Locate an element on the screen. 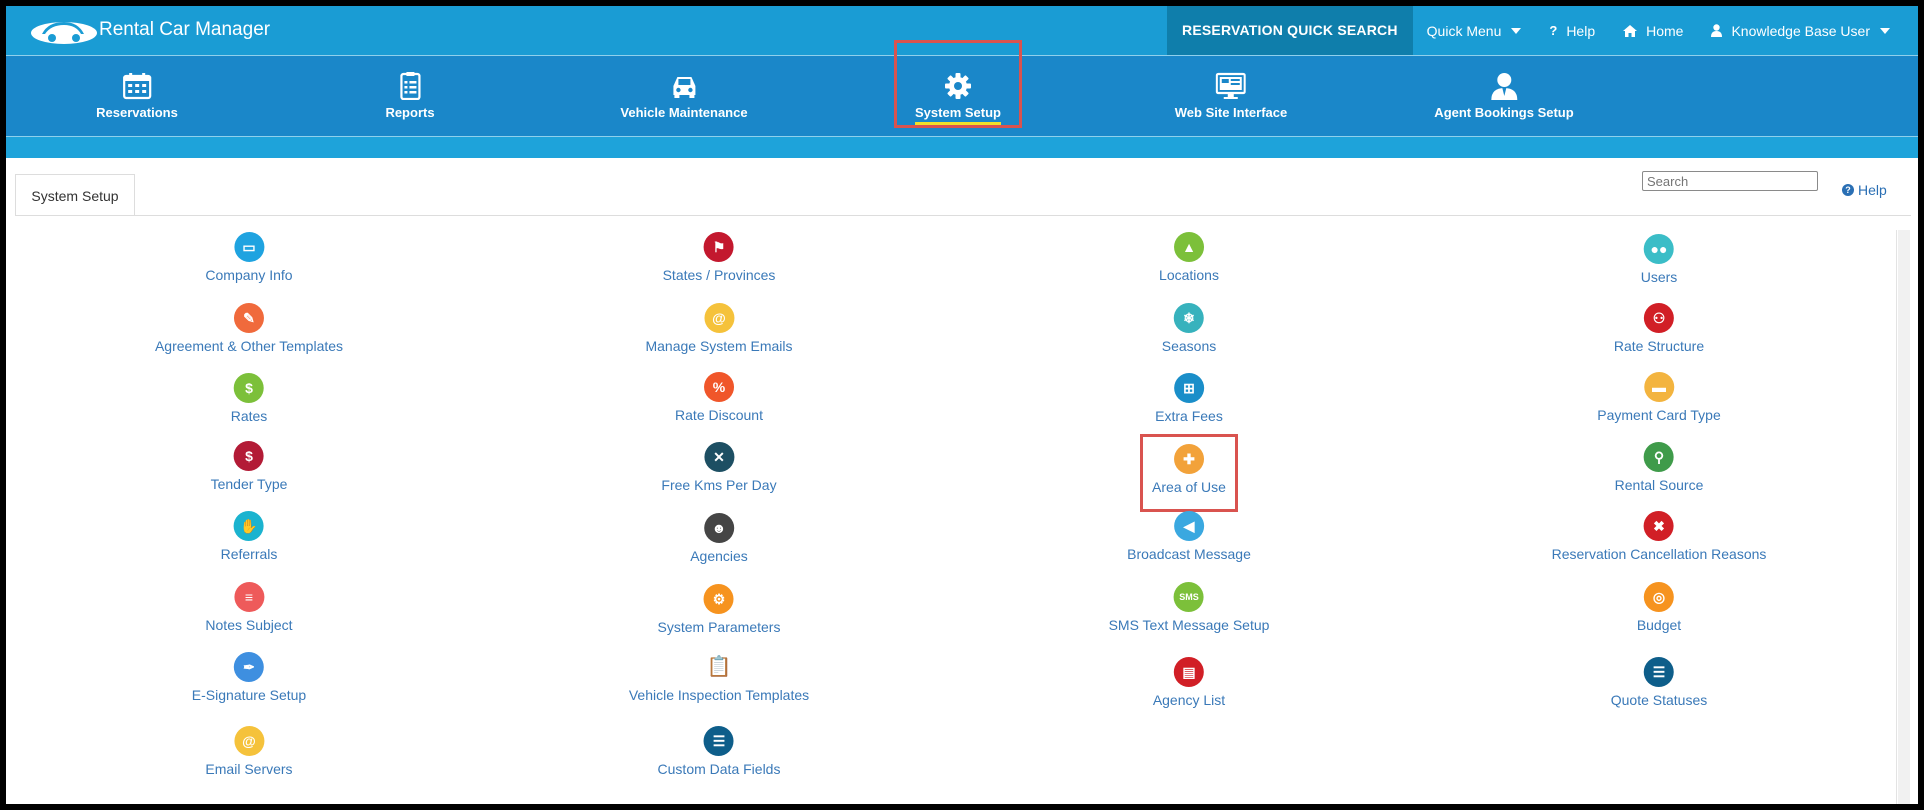  people-icon: ☻ is located at coordinates (719, 528).